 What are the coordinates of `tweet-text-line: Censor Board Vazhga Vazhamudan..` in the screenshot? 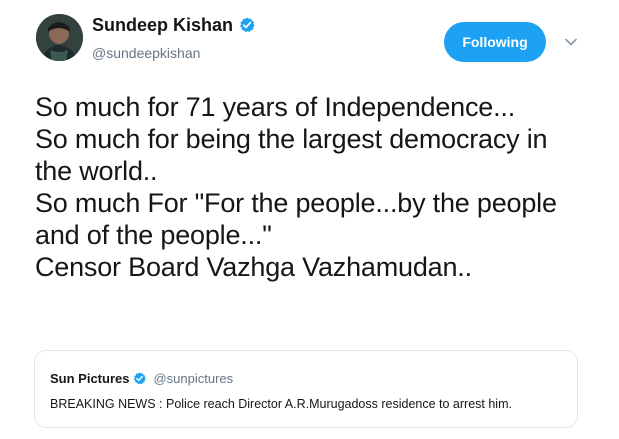 It's located at (253, 267).